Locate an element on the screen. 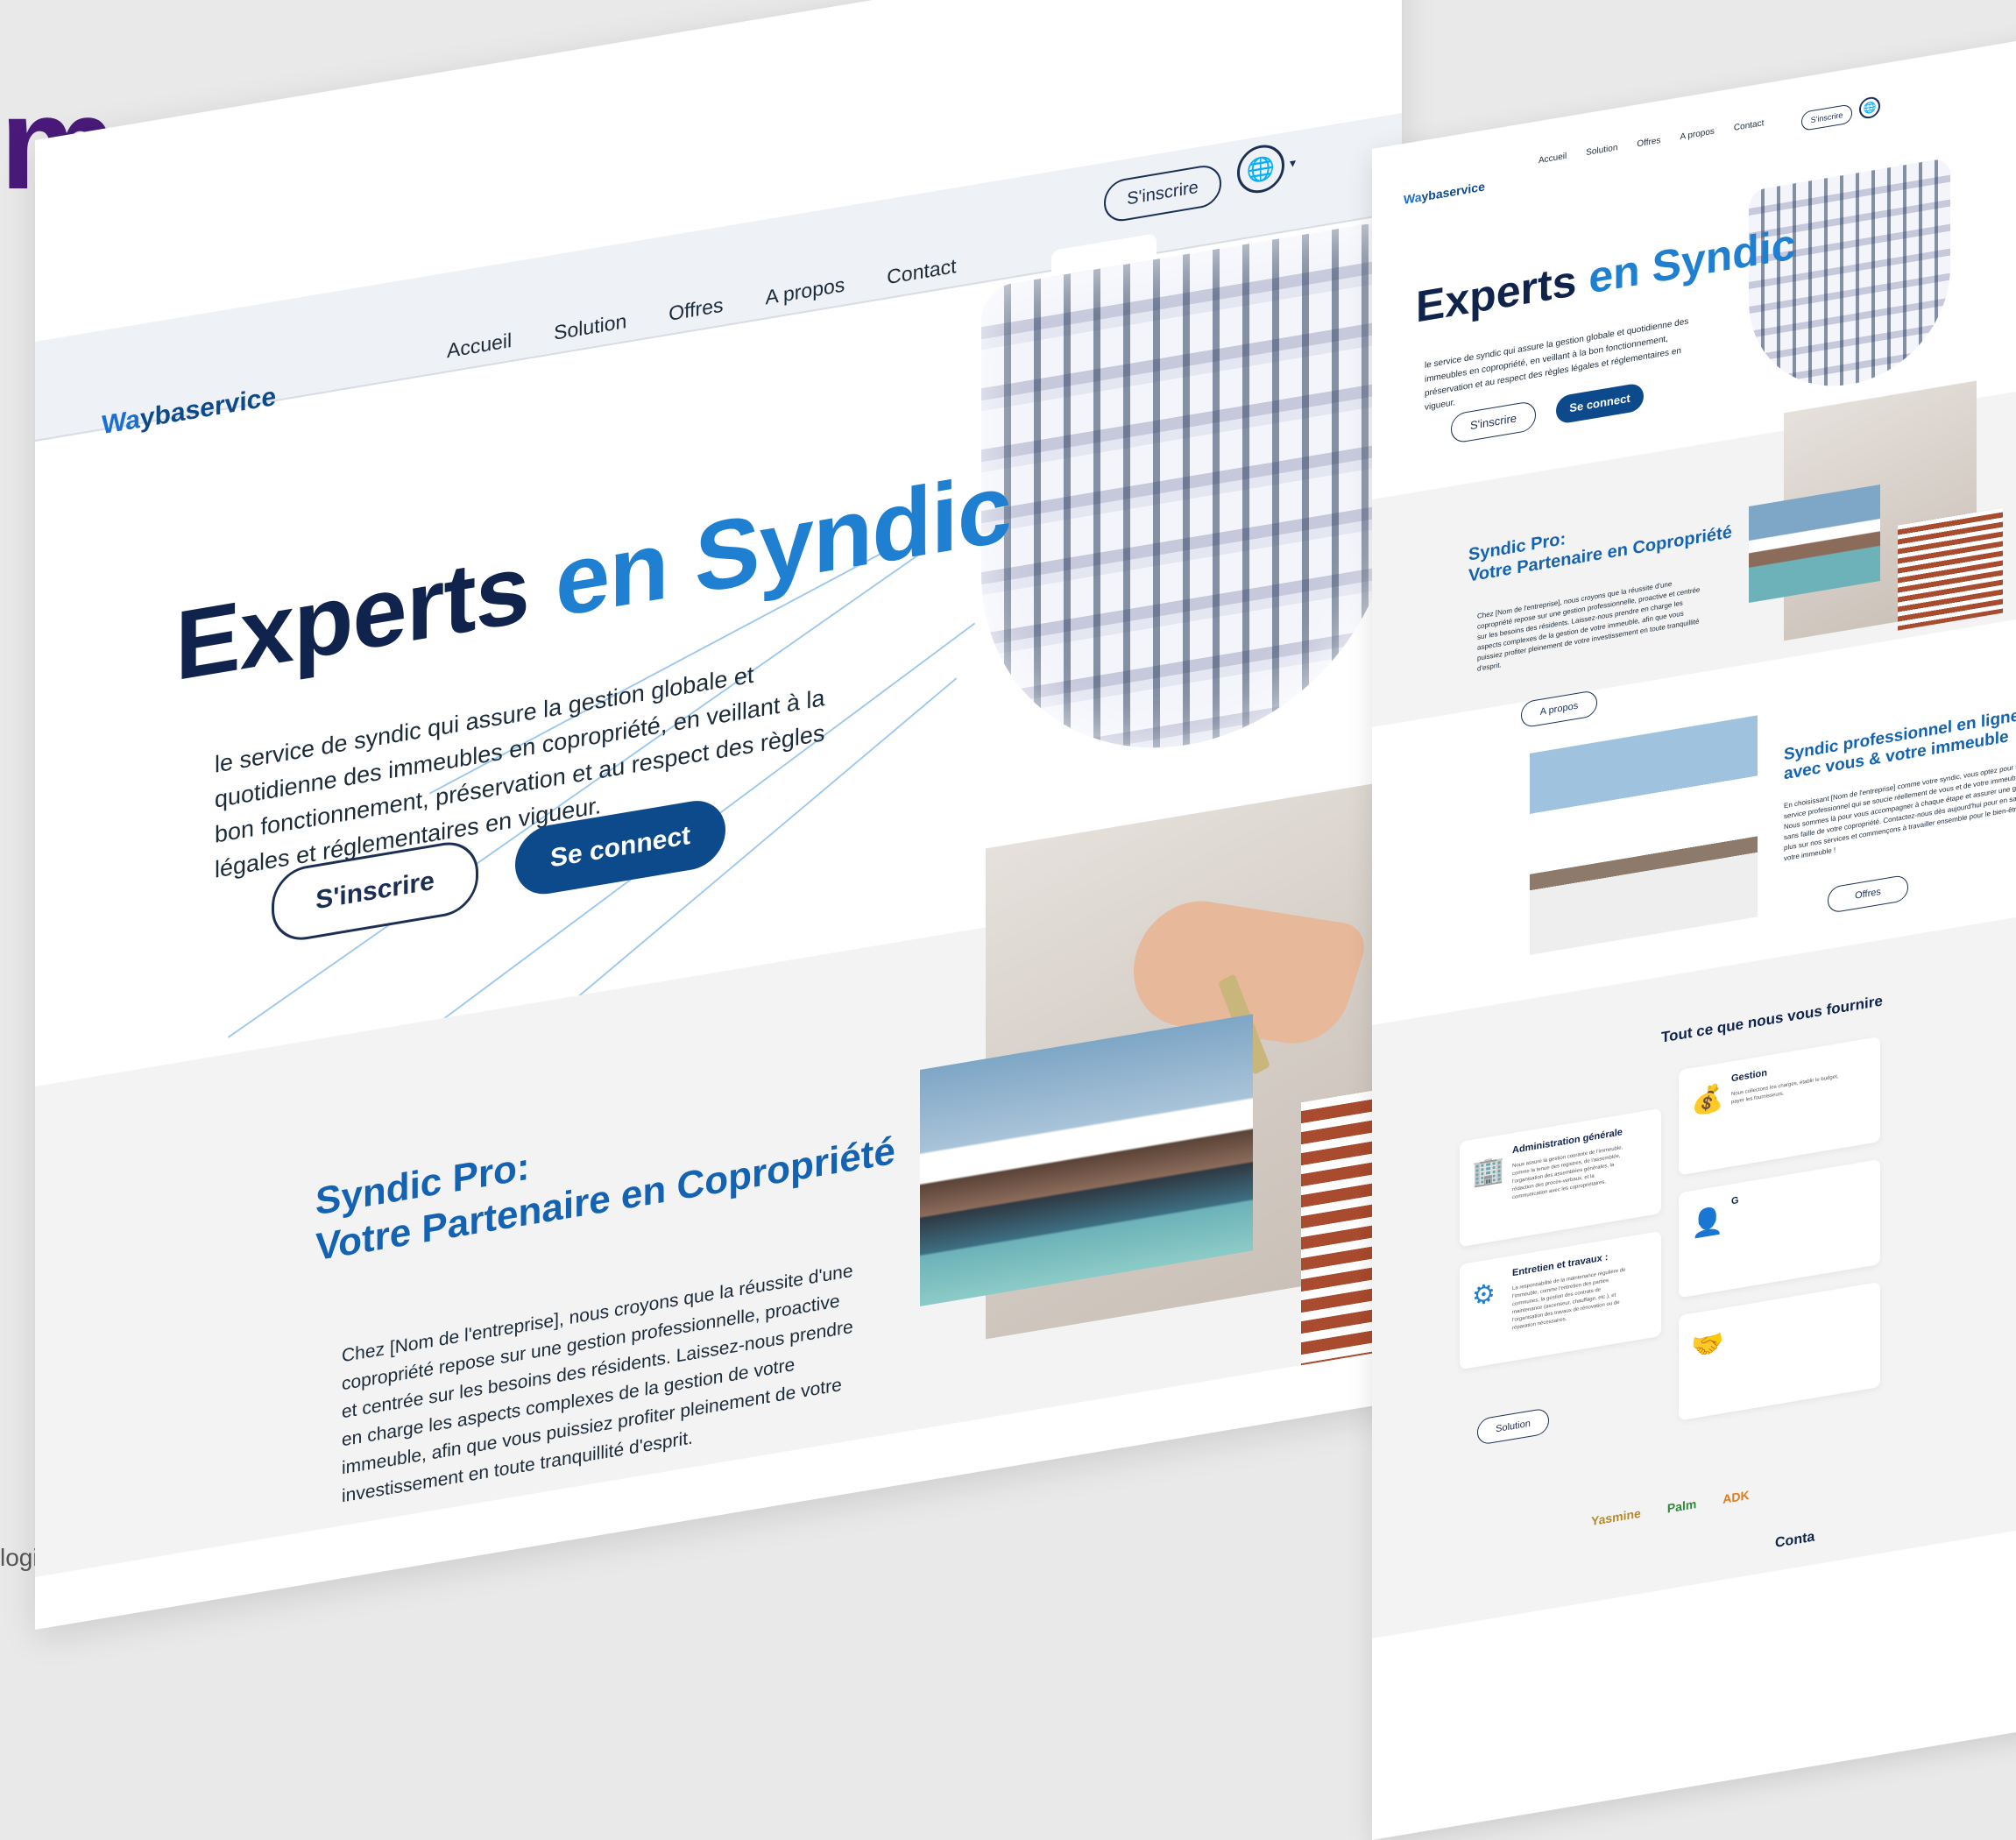 This screenshot has height=1840, width=2016. offres-button: Offres is located at coordinates (1868, 894).